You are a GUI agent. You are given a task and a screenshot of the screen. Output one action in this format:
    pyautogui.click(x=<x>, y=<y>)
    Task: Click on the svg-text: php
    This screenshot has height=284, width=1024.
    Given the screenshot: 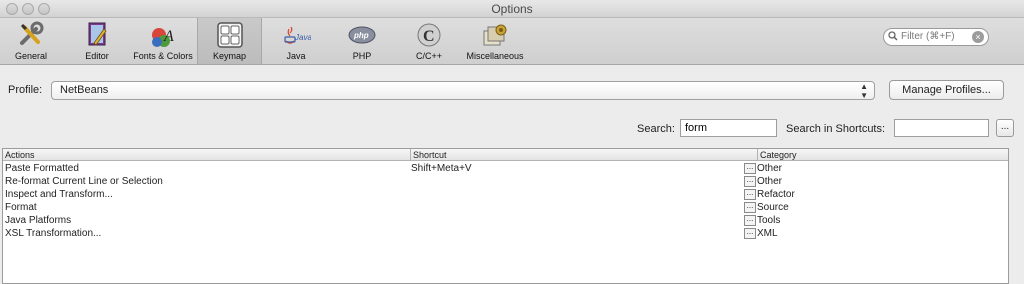 What is the action you would take?
    pyautogui.click(x=361, y=35)
    